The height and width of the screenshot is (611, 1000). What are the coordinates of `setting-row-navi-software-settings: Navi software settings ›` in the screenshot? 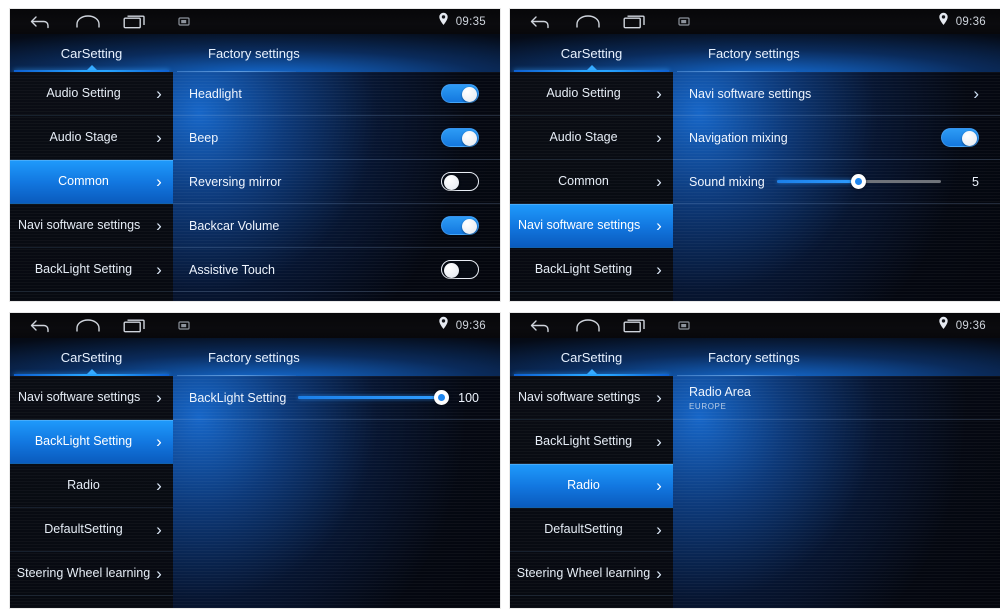 It's located at (836, 94).